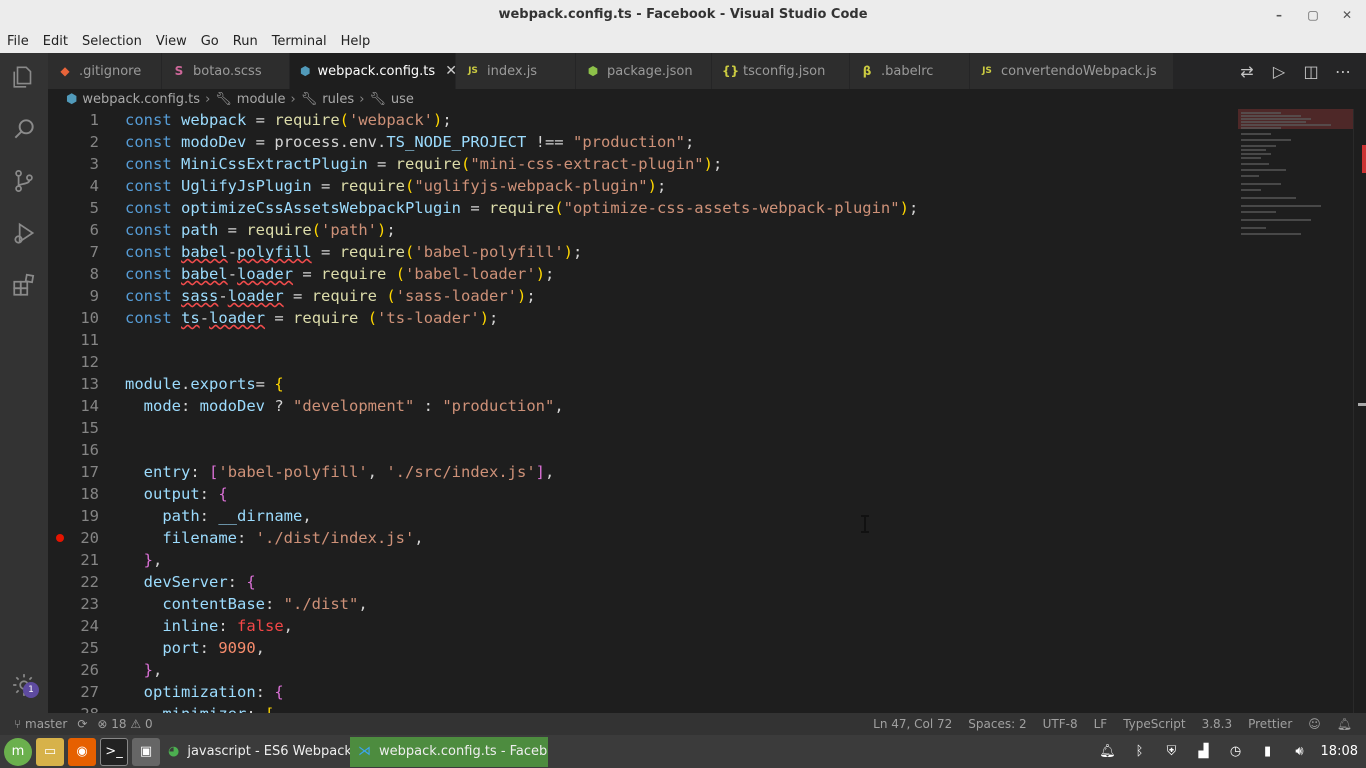  Describe the element at coordinates (731, 71) in the screenshot. I see `json-file-icon: {}` at that location.